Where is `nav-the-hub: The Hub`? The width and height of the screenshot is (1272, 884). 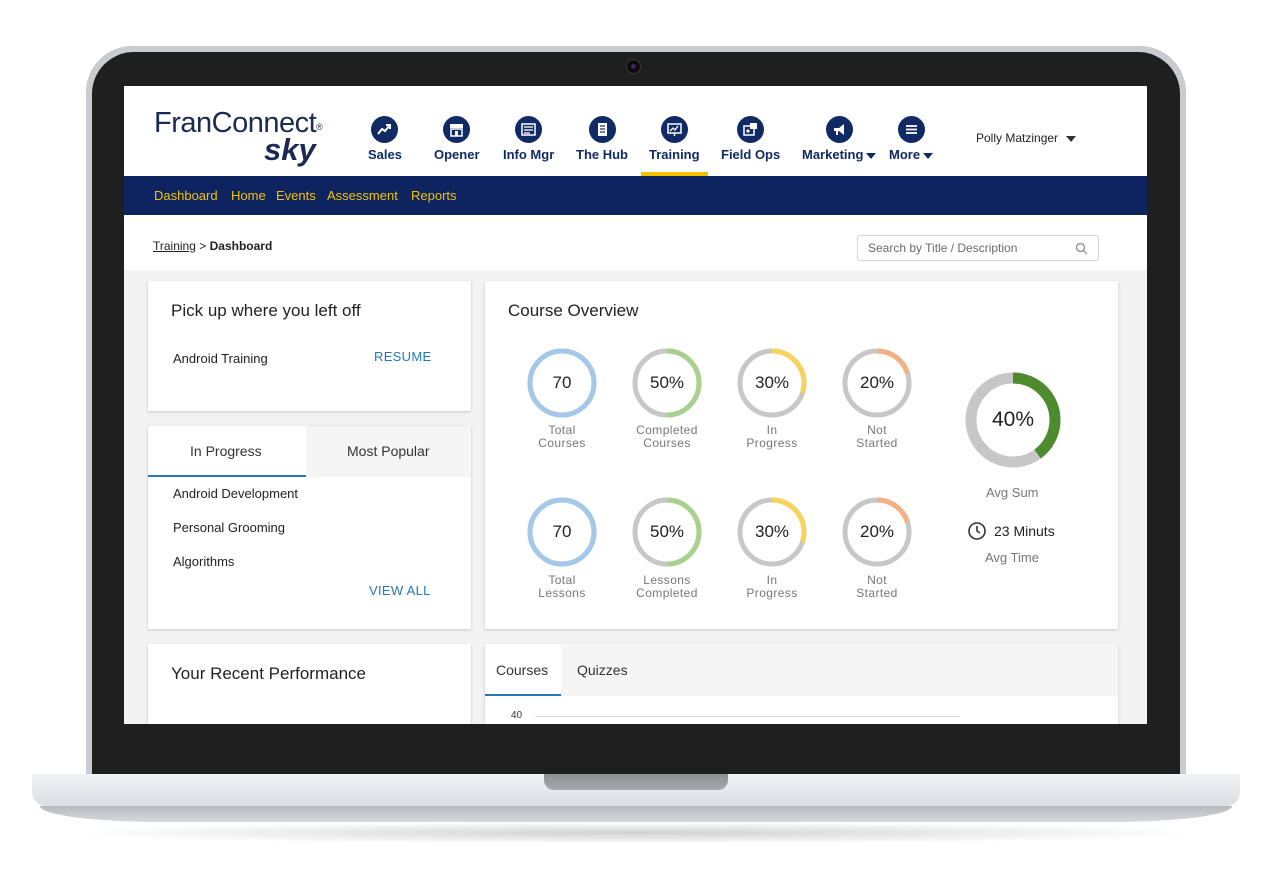 nav-the-hub: The Hub is located at coordinates (602, 146).